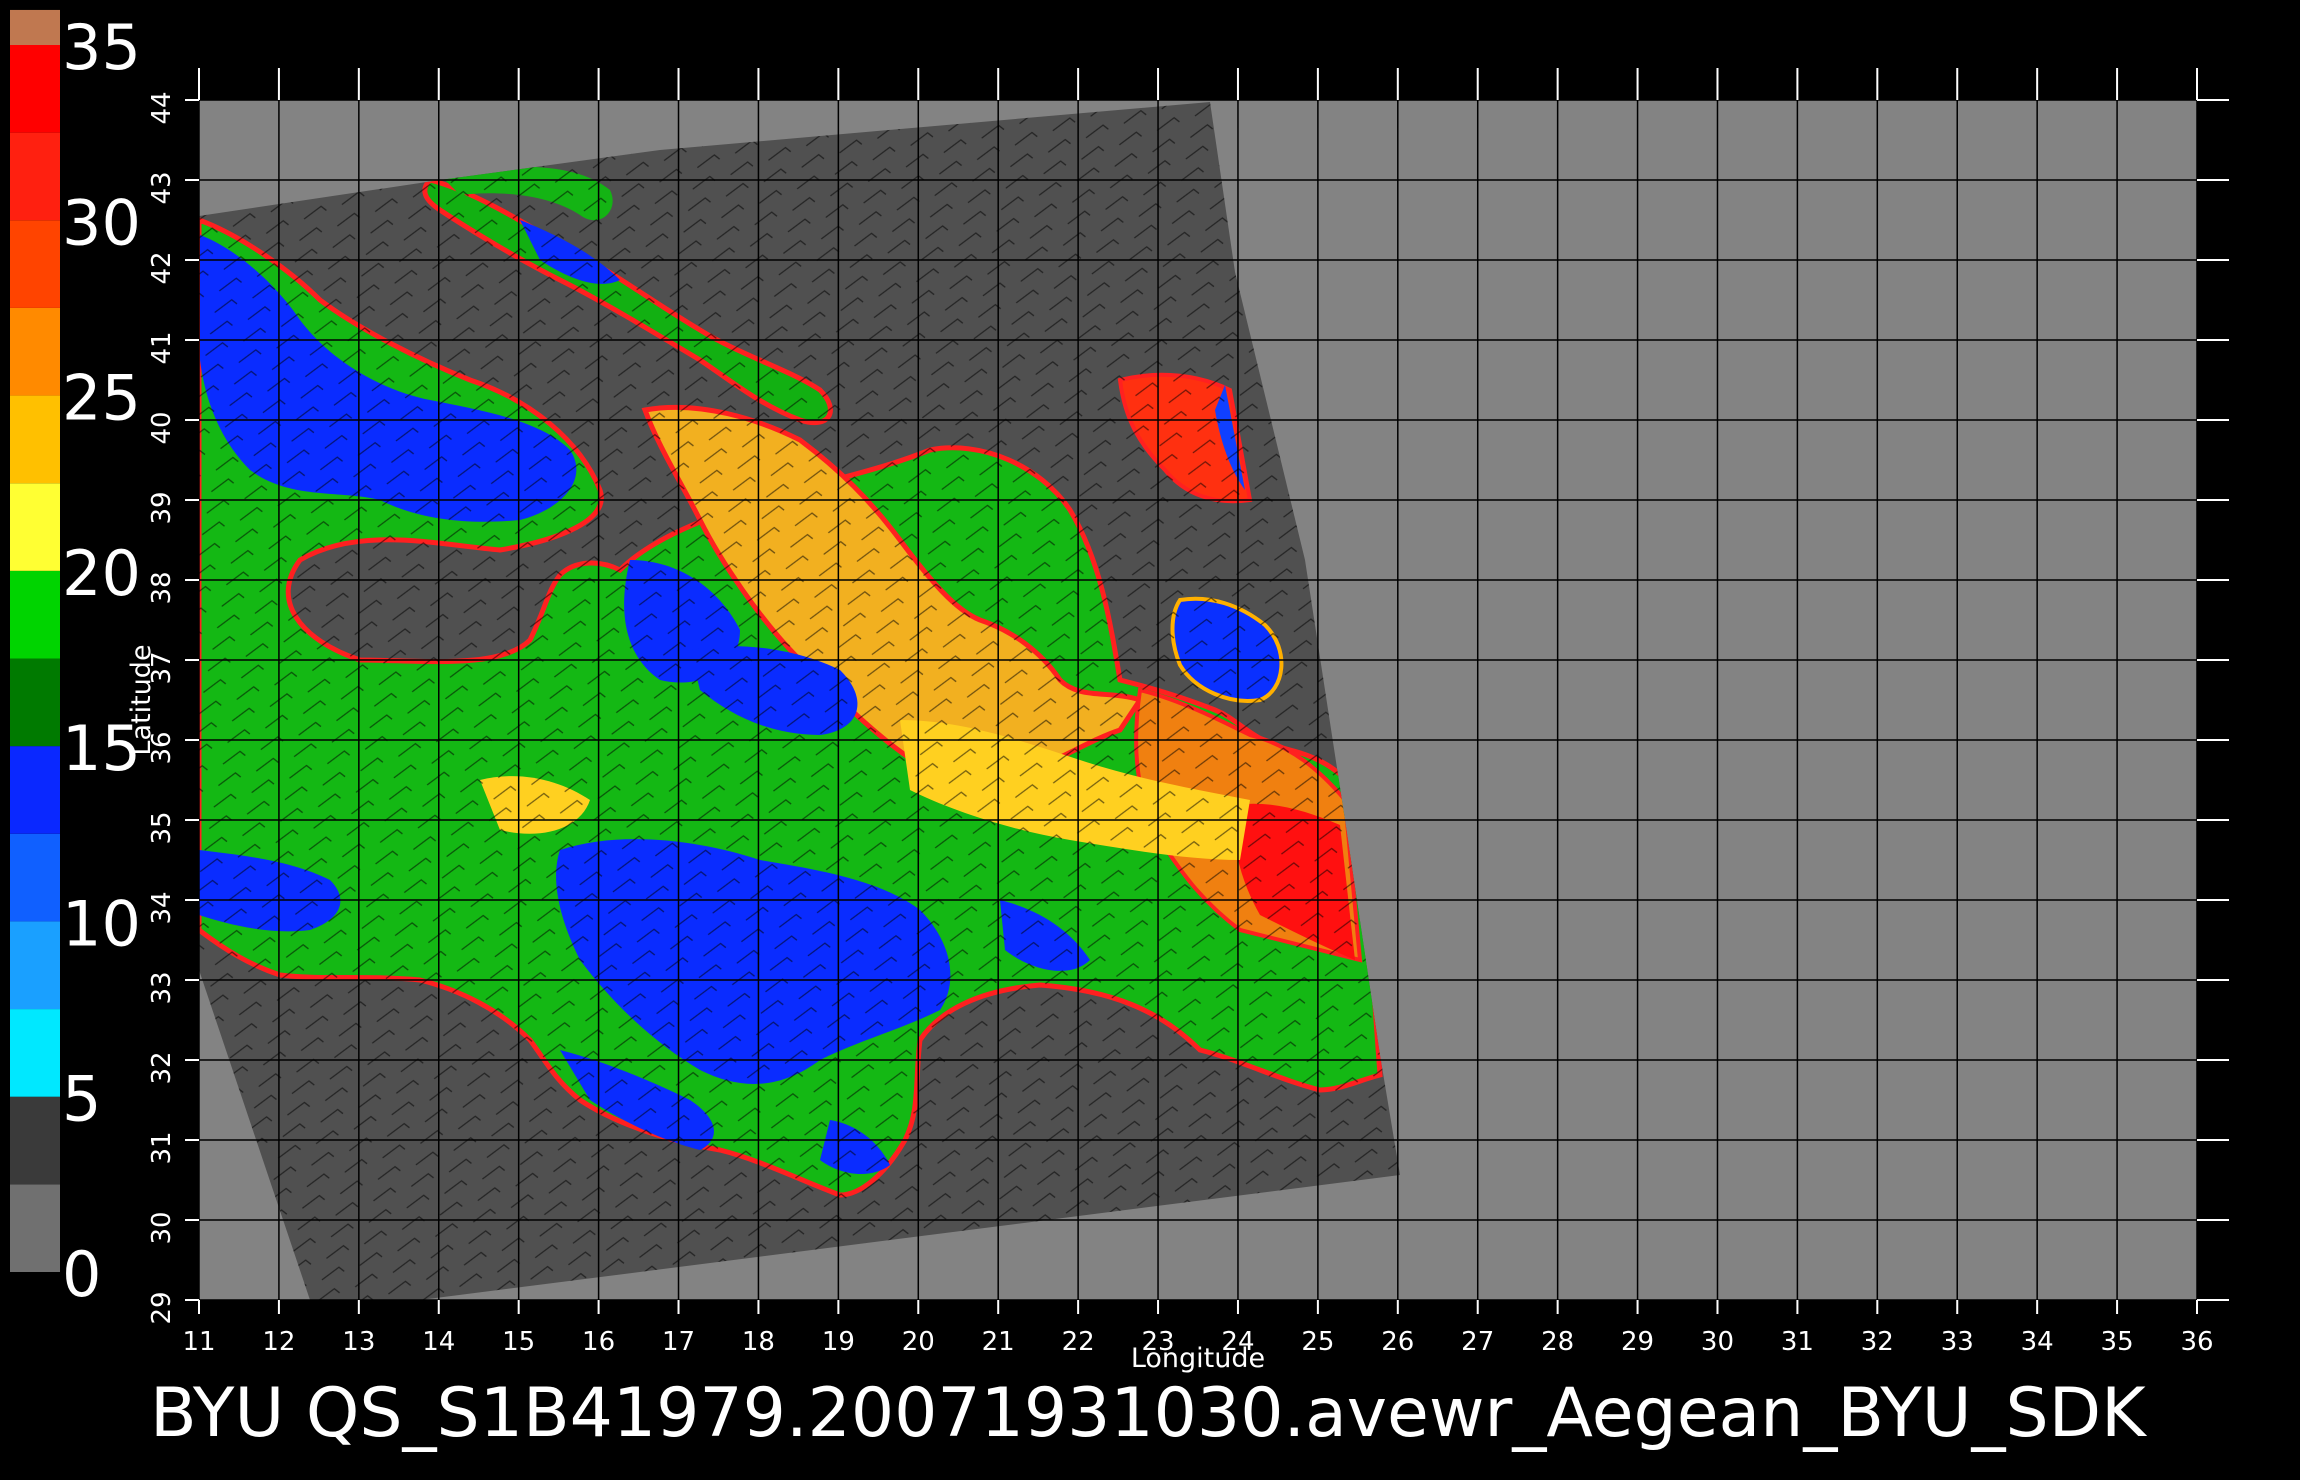  I want to click on x-tick-label: 15, so click(518, 1342).